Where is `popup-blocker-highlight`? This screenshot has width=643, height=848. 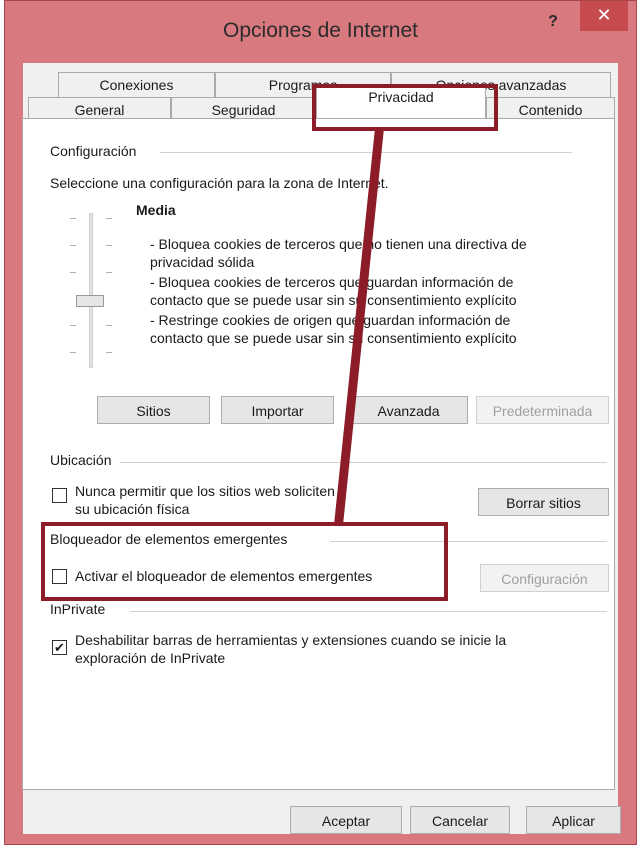
popup-blocker-highlight is located at coordinates (244, 561).